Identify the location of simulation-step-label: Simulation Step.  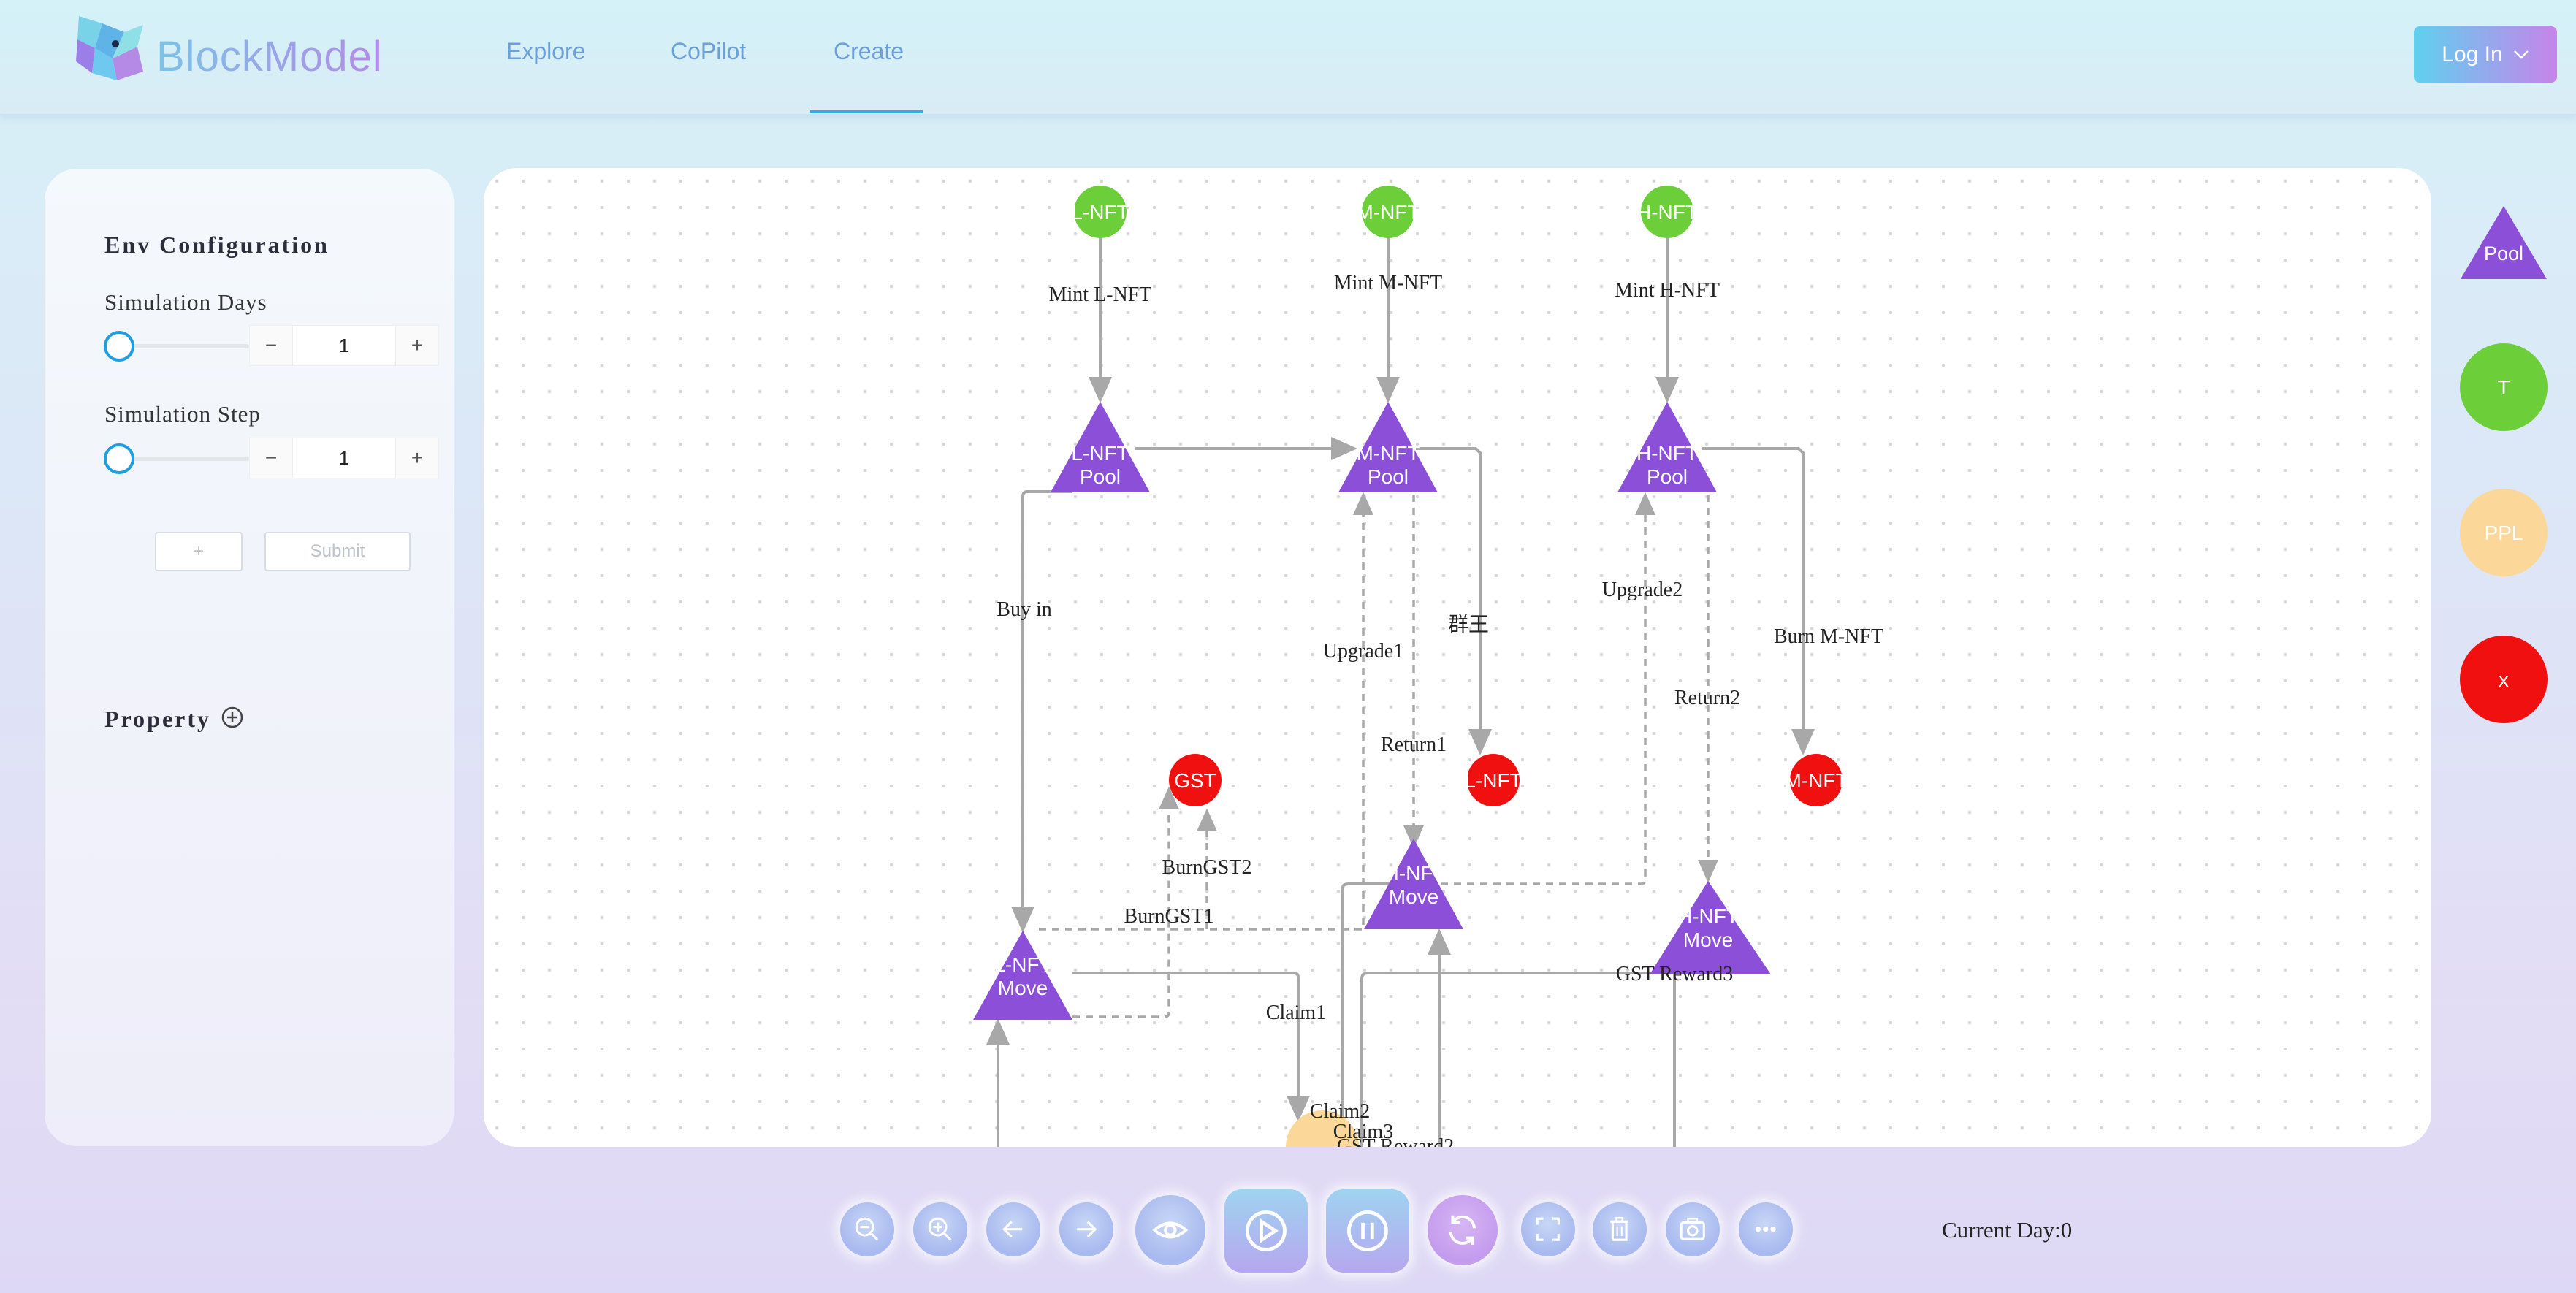
(183, 414).